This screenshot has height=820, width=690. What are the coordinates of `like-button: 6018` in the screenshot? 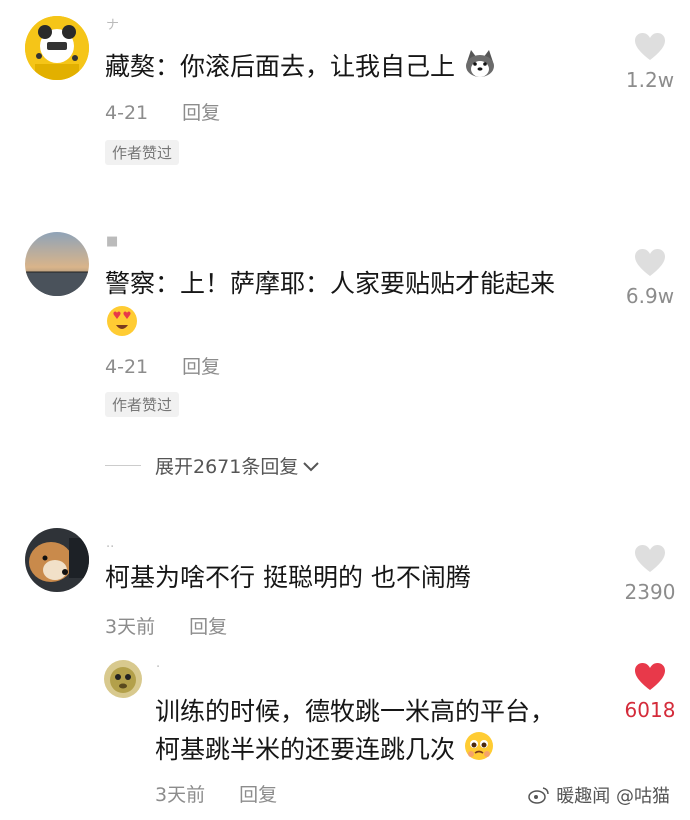 It's located at (650, 692).